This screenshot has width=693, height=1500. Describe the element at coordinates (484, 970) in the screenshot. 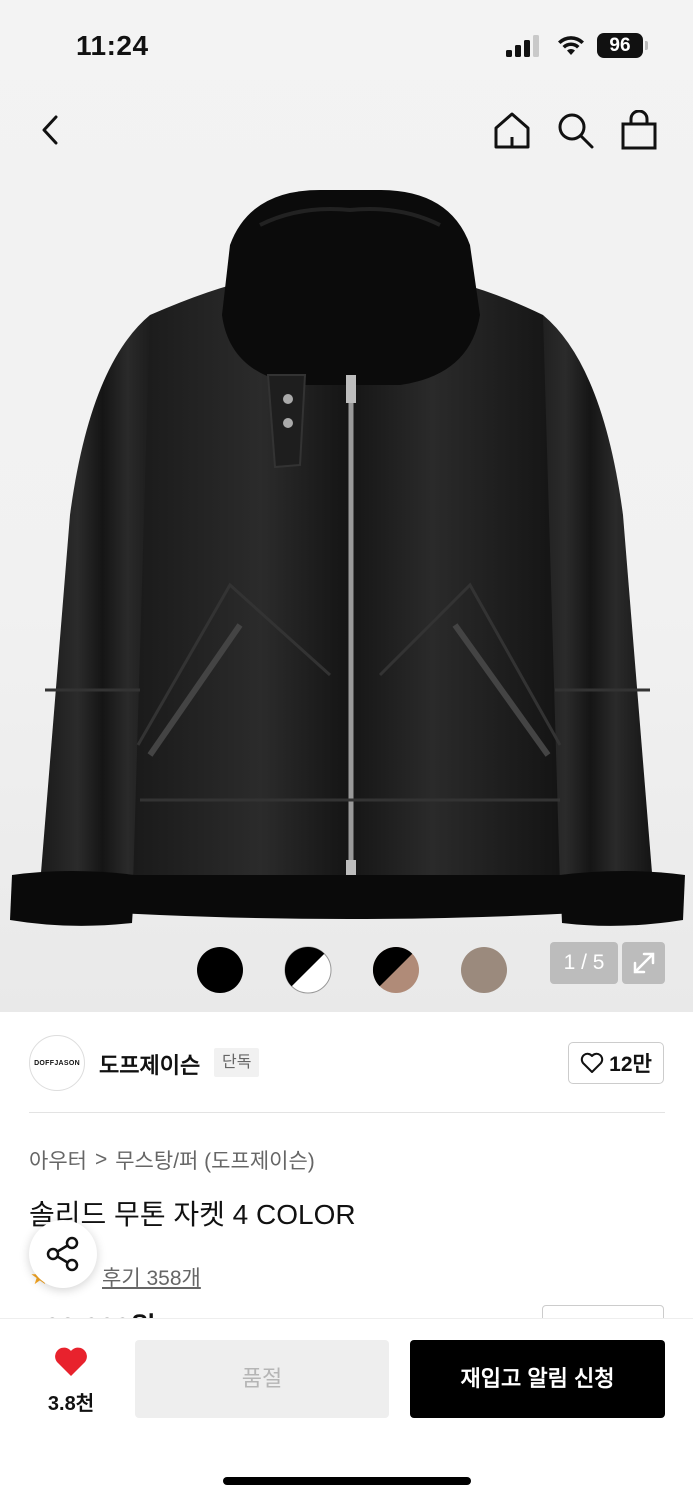

I see `color-swatch-taupe` at that location.